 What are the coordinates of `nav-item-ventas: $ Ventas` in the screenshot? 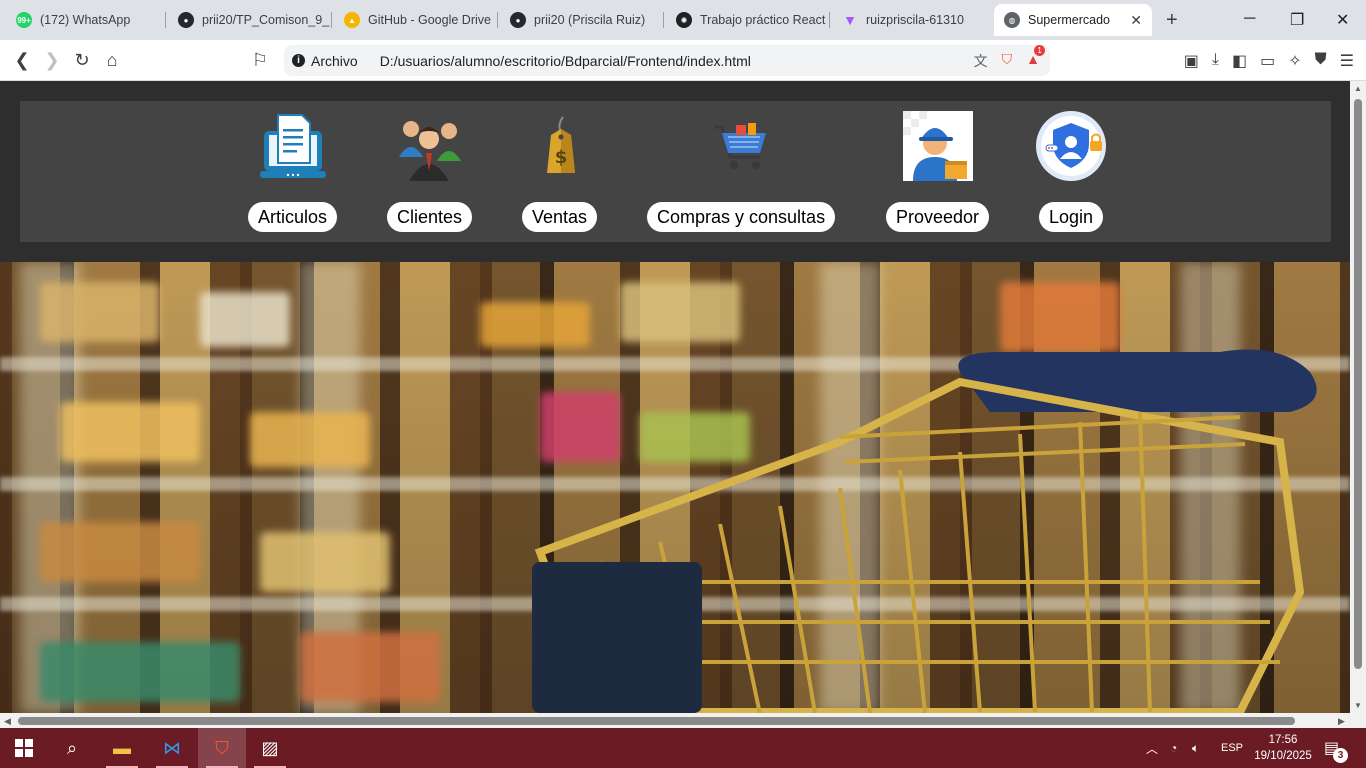 It's located at (560, 171).